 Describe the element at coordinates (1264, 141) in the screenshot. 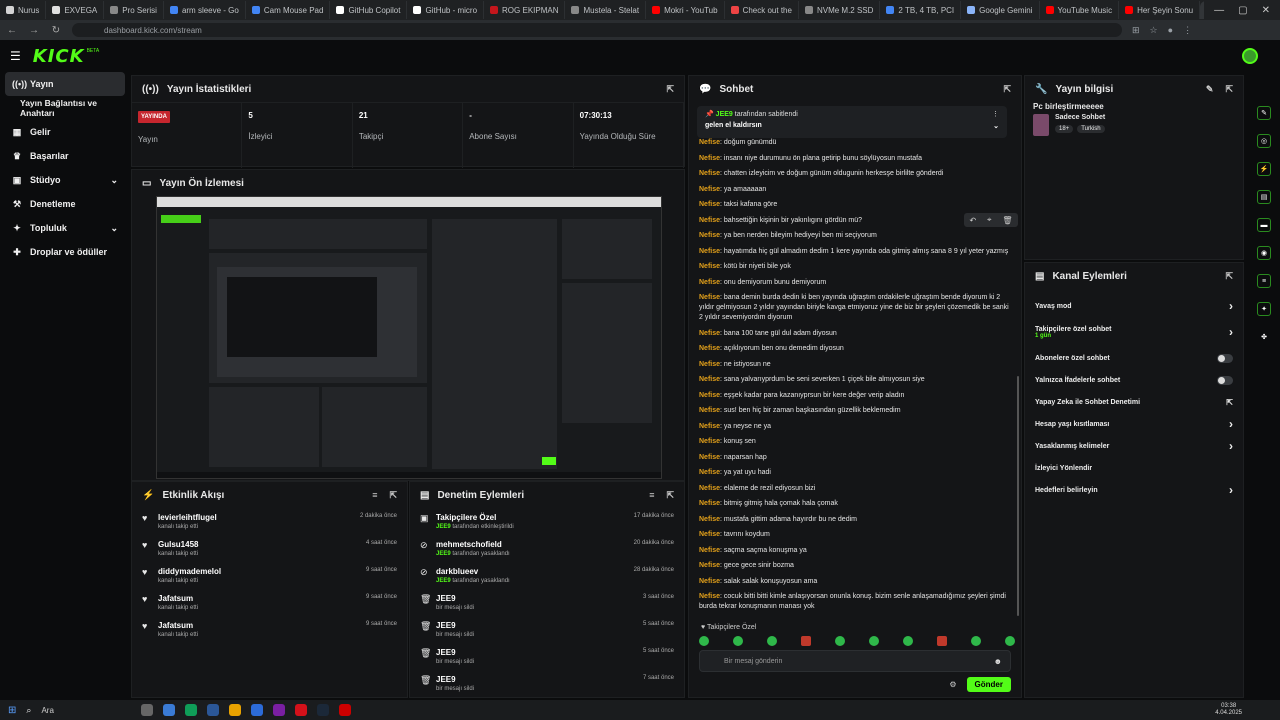

I see `target-icon: ◎` at that location.